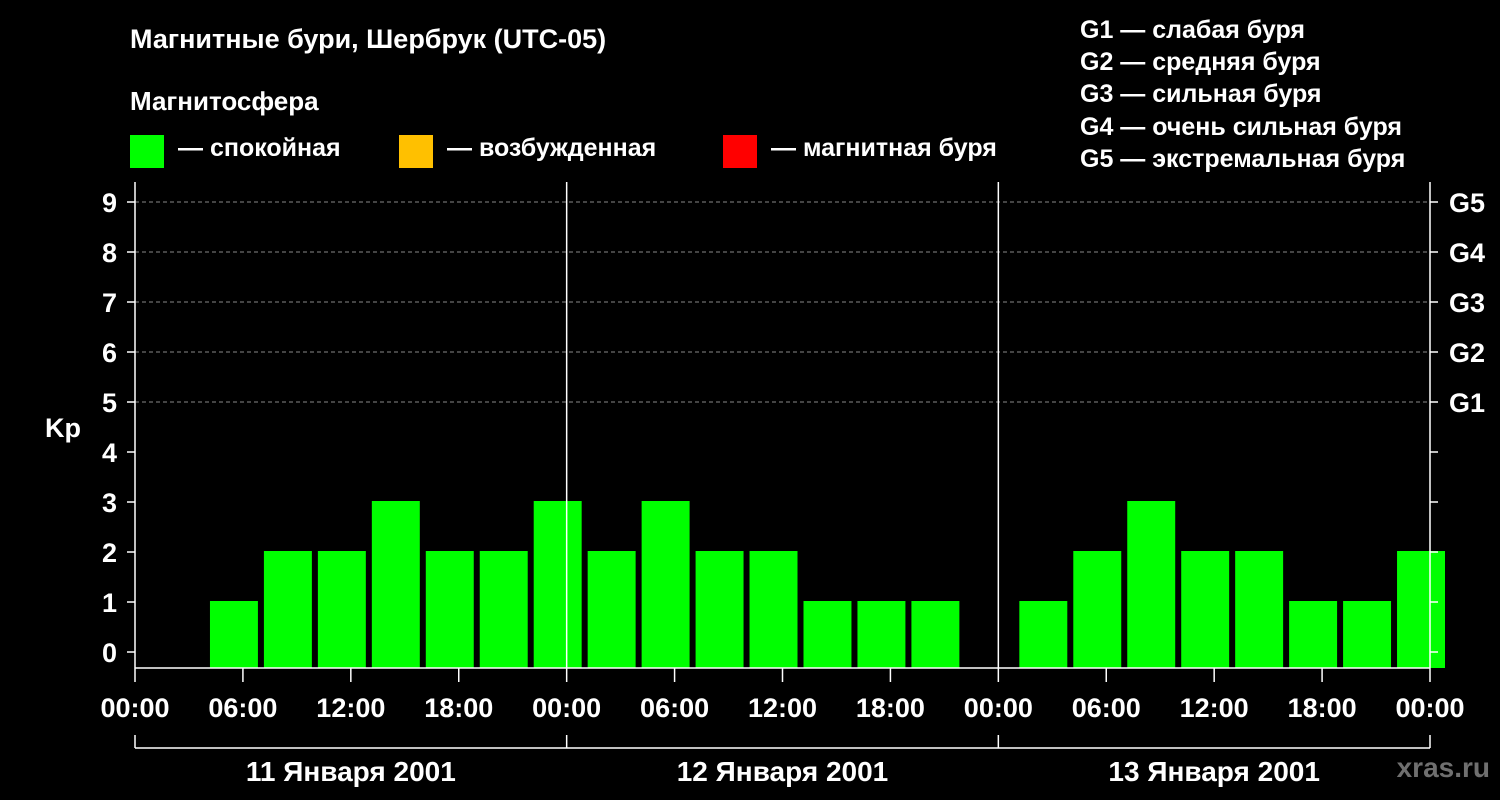 The height and width of the screenshot is (800, 1500). Describe the element at coordinates (109, 253) in the screenshot. I see `y-tick-label-8: 8` at that location.